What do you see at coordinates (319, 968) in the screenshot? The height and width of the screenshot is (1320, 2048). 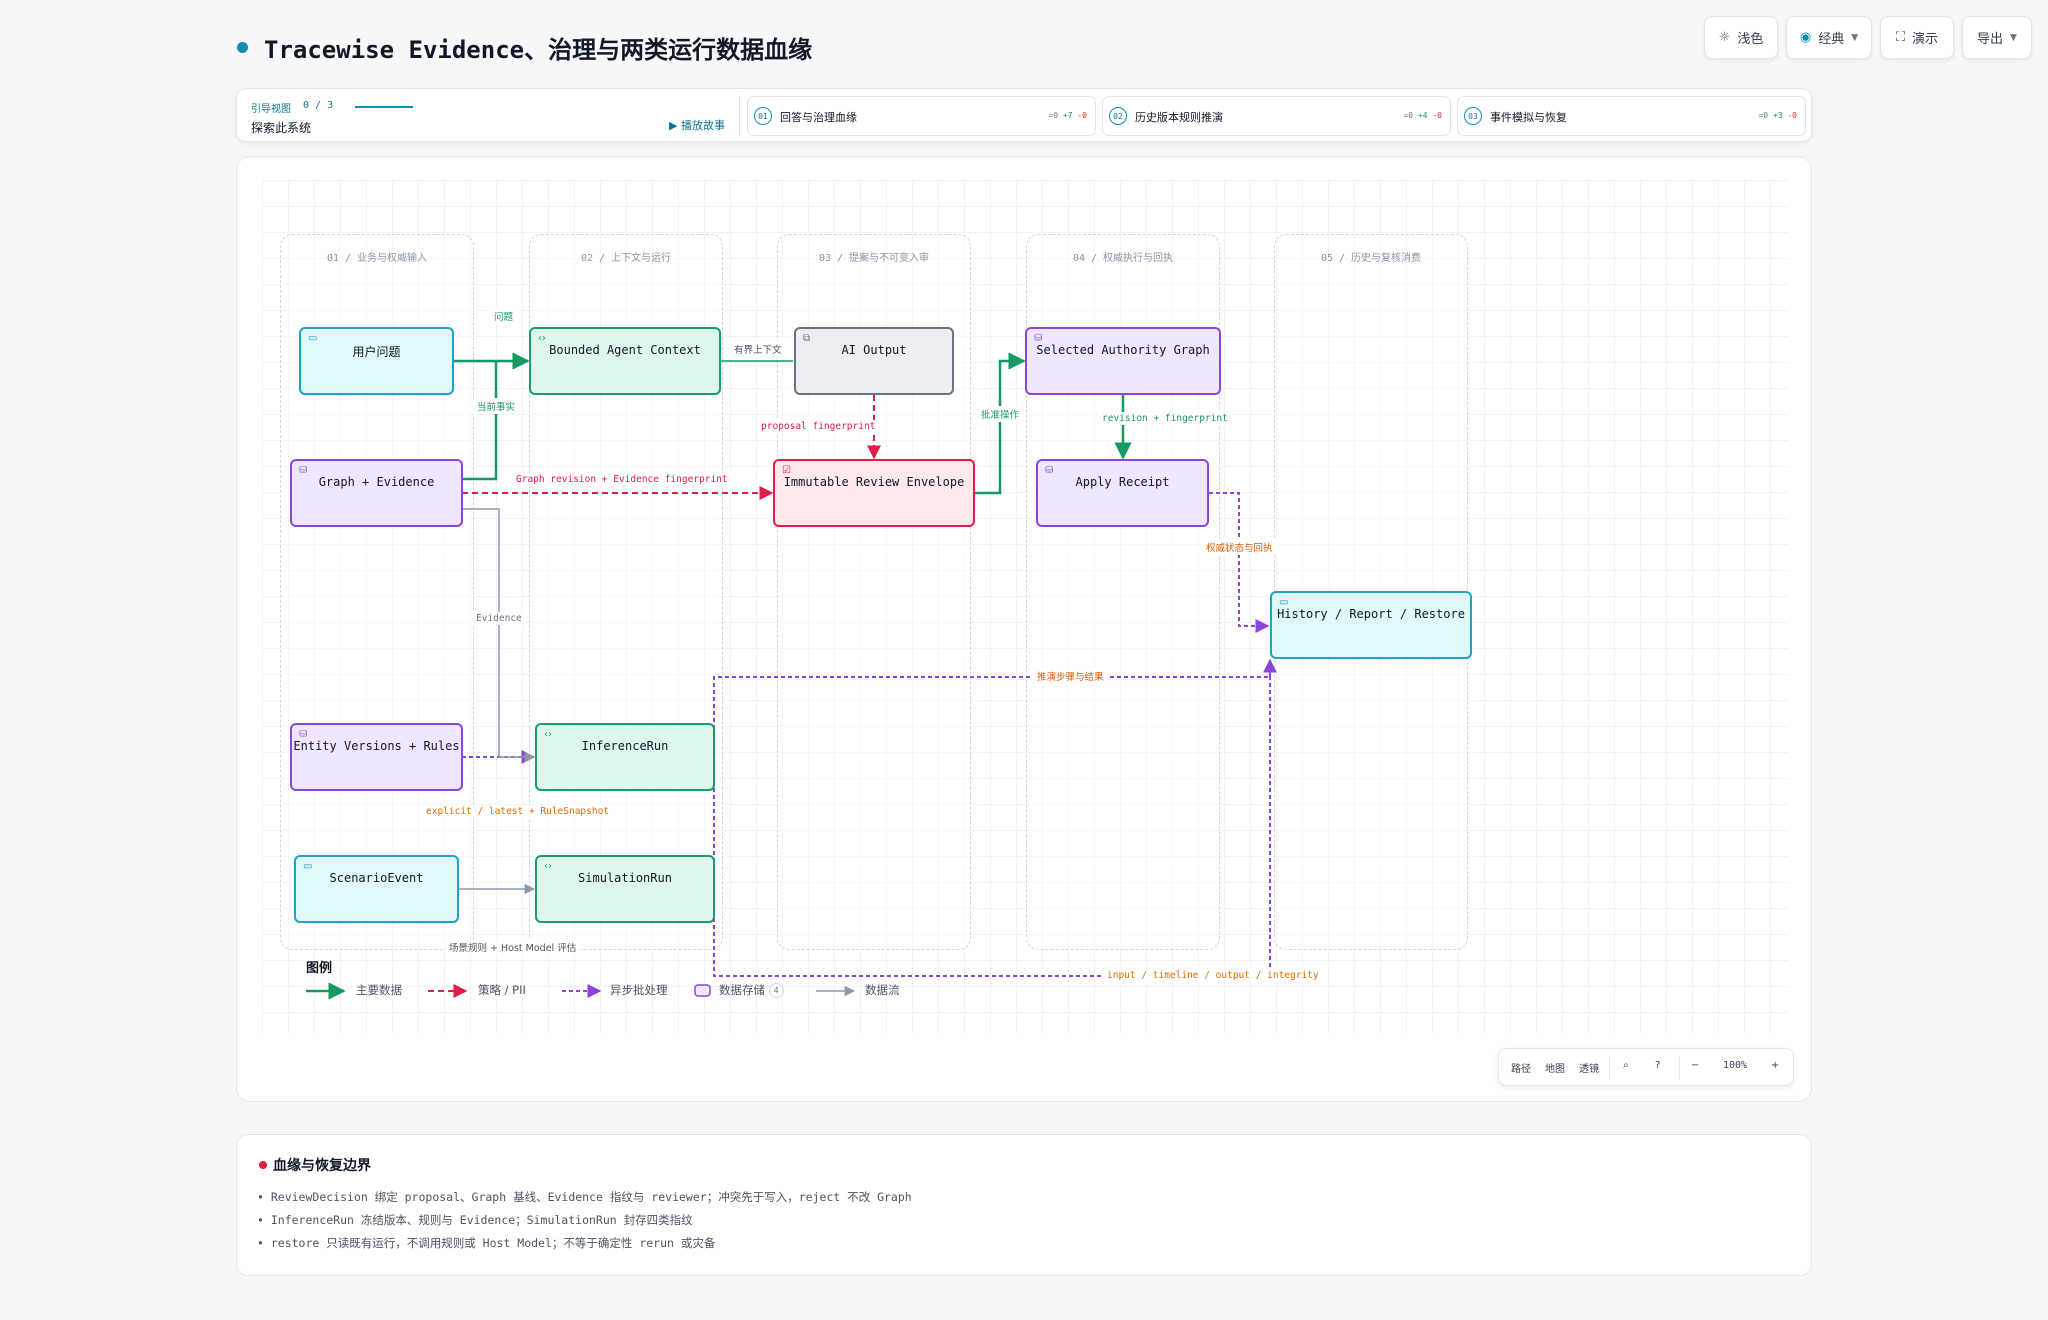 I see `legend-title: 图例` at bounding box center [319, 968].